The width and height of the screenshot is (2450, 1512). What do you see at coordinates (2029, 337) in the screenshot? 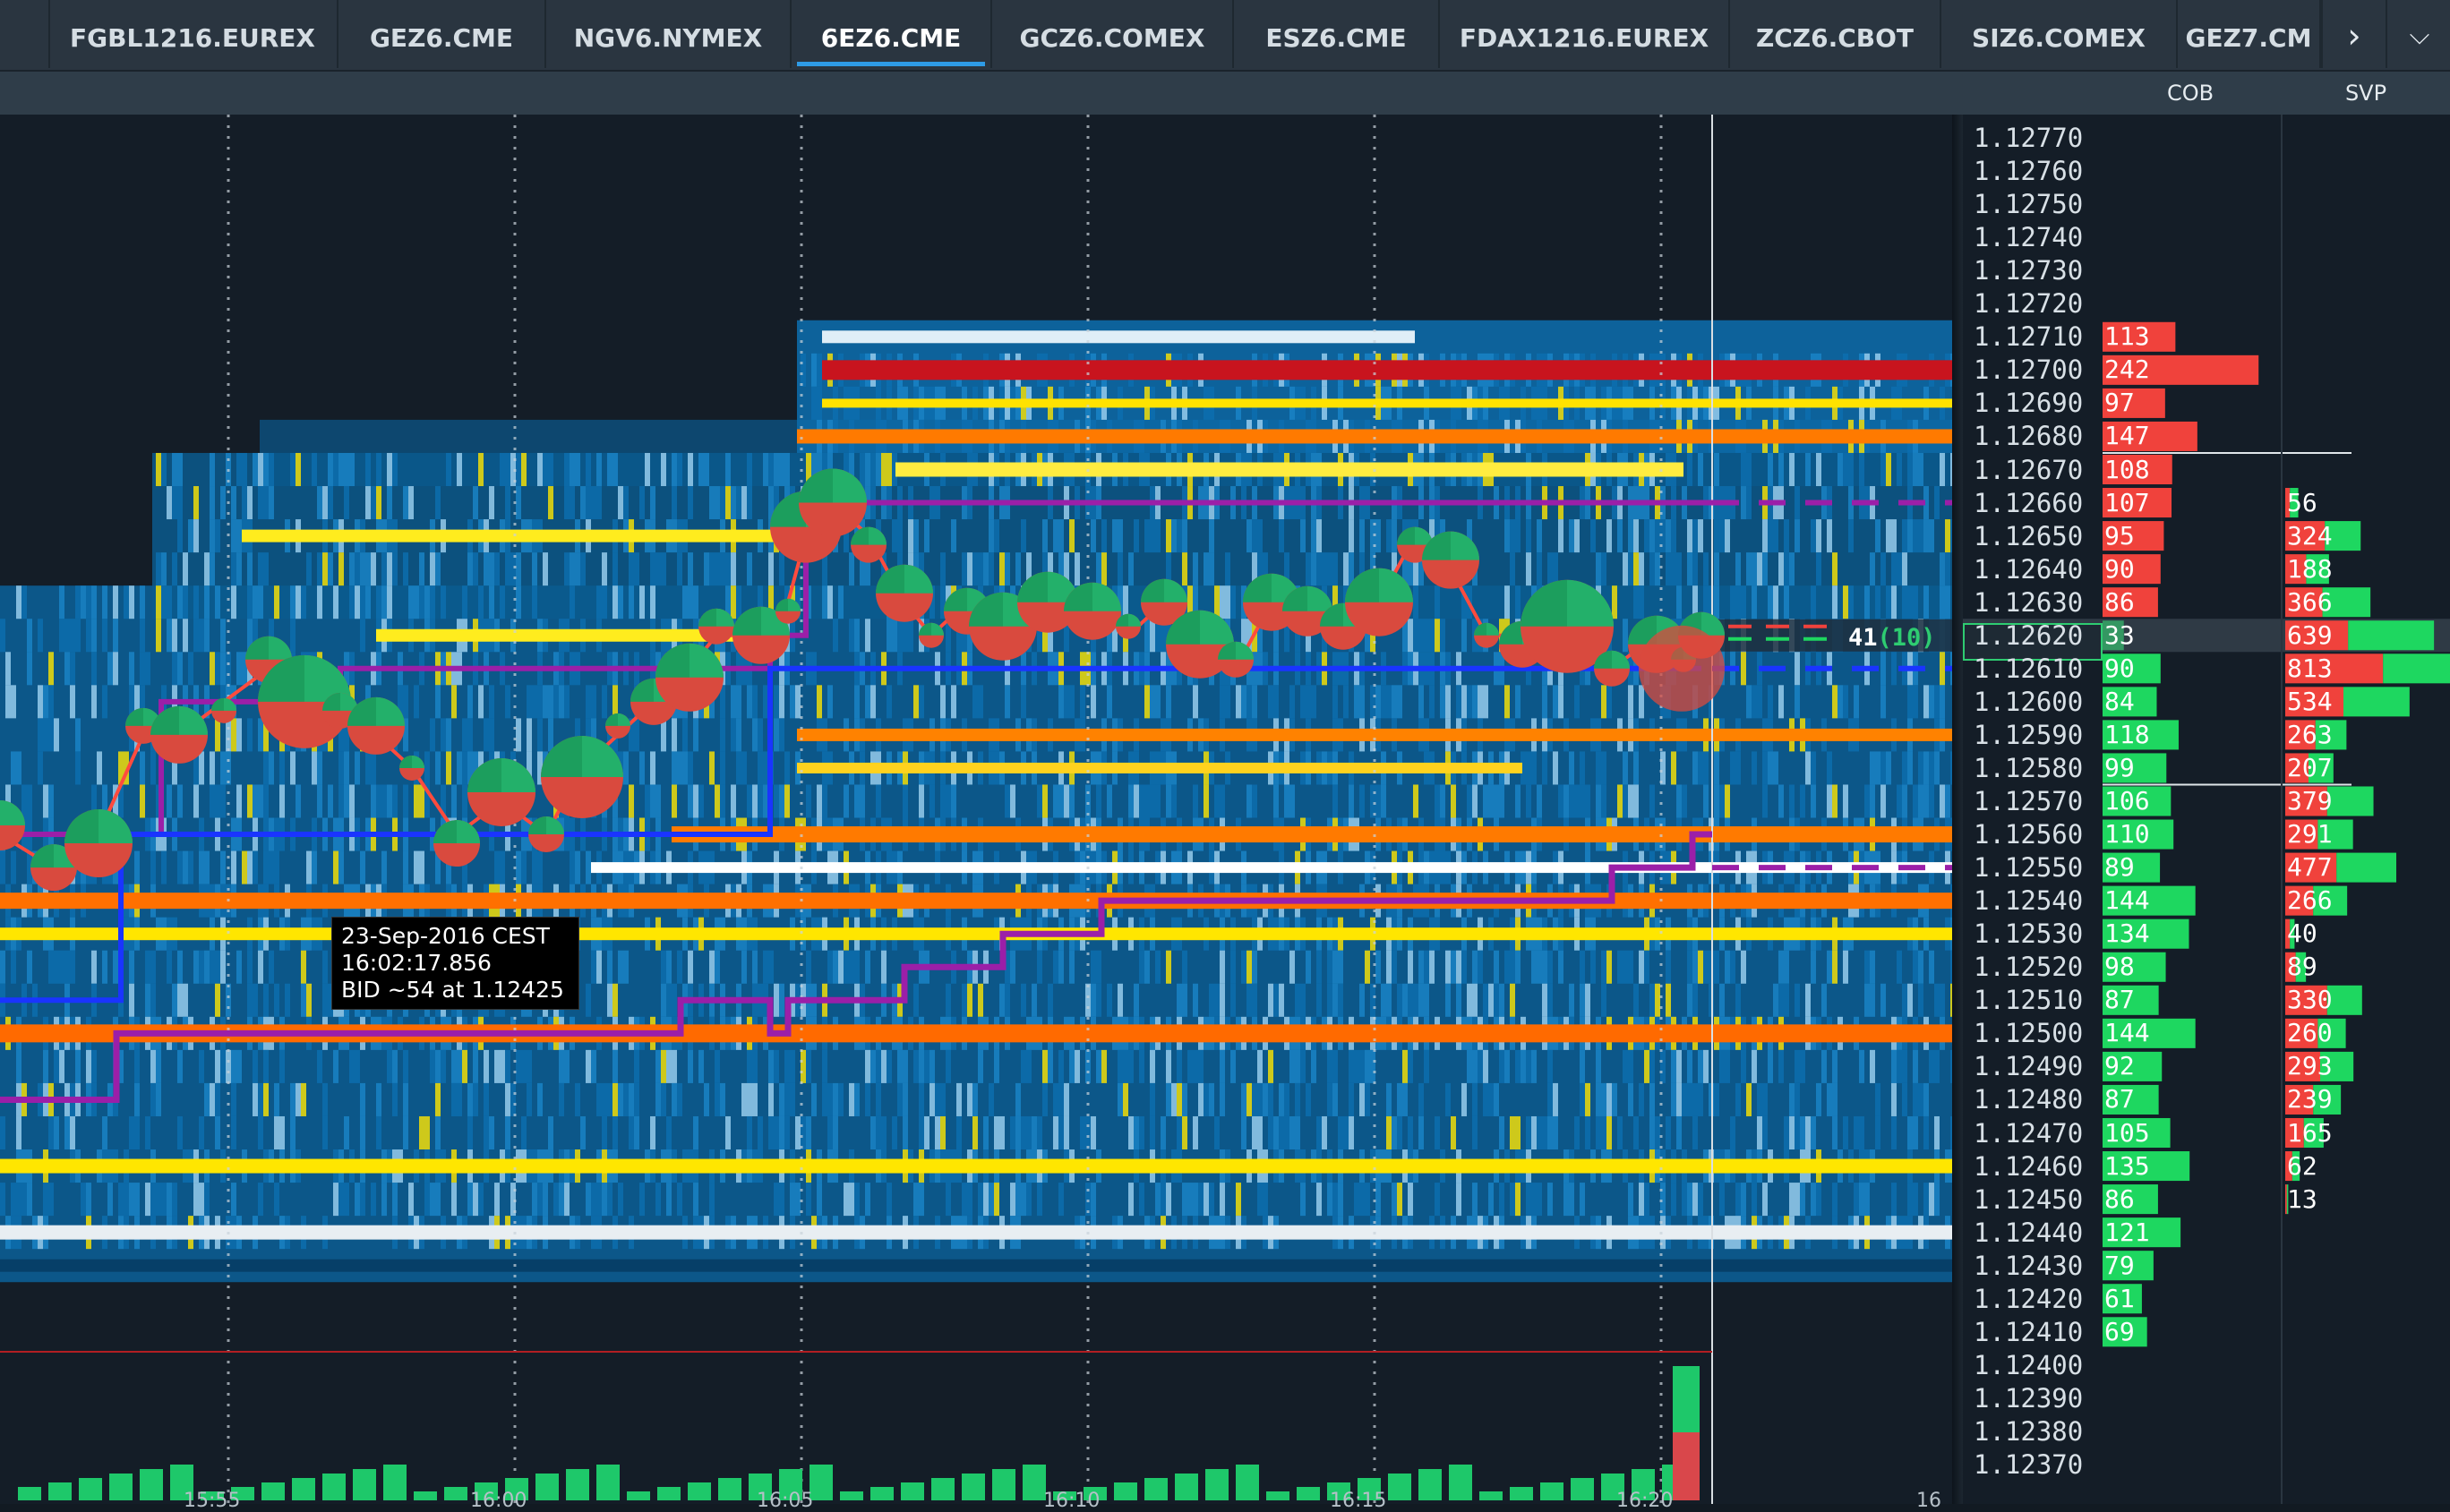
I see `price-level-label: 1.12710` at bounding box center [2029, 337].